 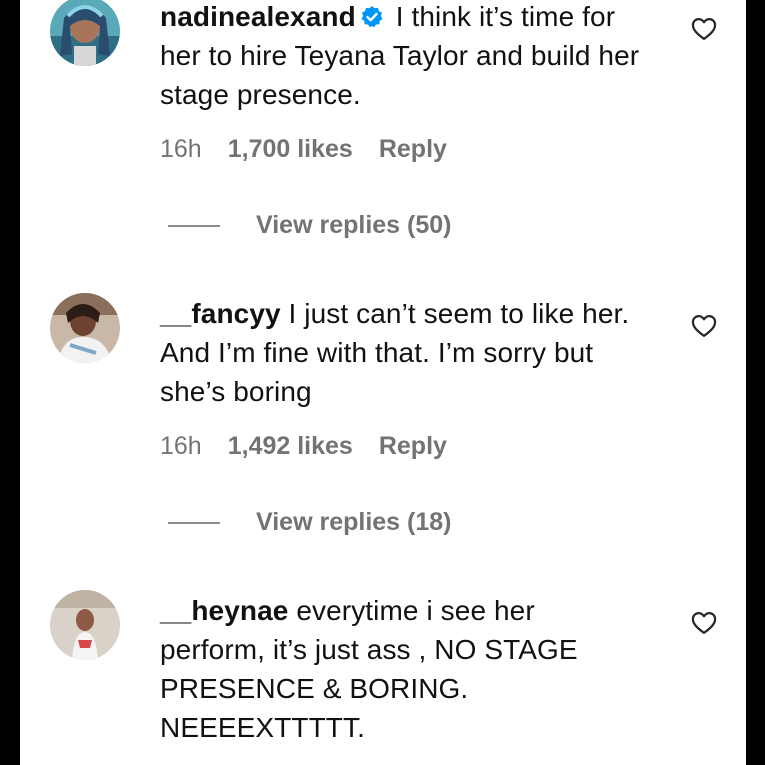 What do you see at coordinates (353, 522) in the screenshot?
I see `view-replies-label: View replies (18)` at bounding box center [353, 522].